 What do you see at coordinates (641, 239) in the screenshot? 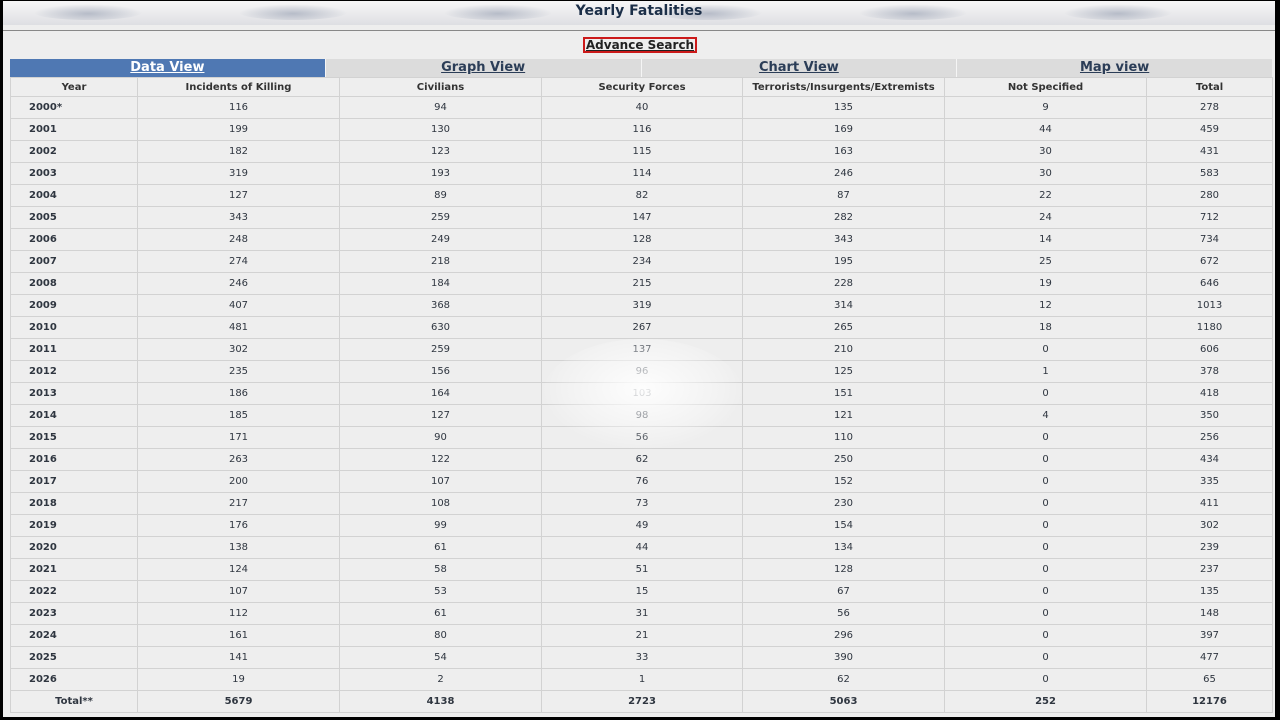
I see `table-row: 2006 248 249 128 343 14 734` at bounding box center [641, 239].